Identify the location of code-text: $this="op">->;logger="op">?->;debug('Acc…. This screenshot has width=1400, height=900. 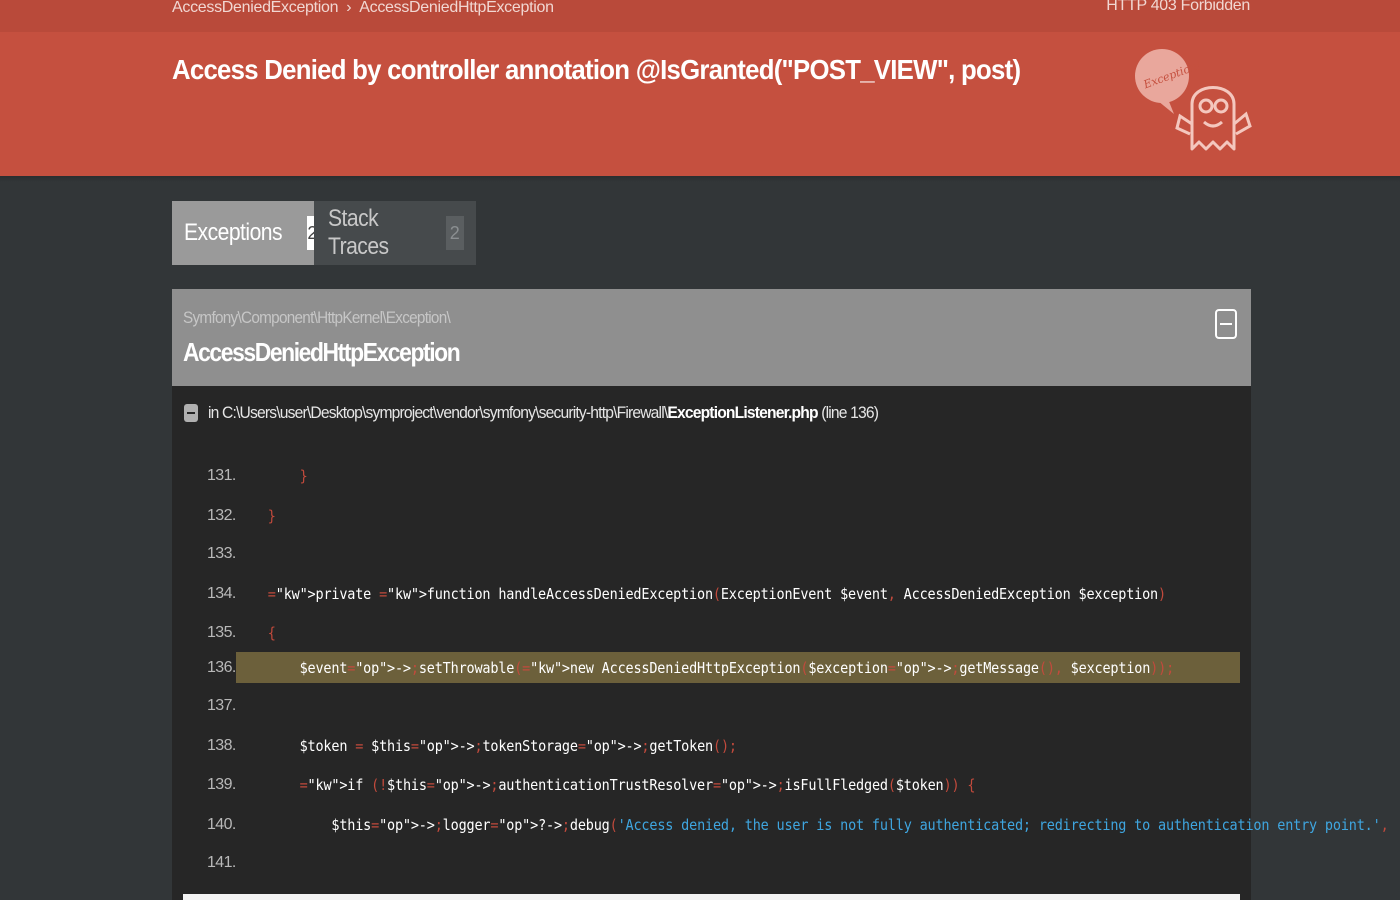
(812, 824).